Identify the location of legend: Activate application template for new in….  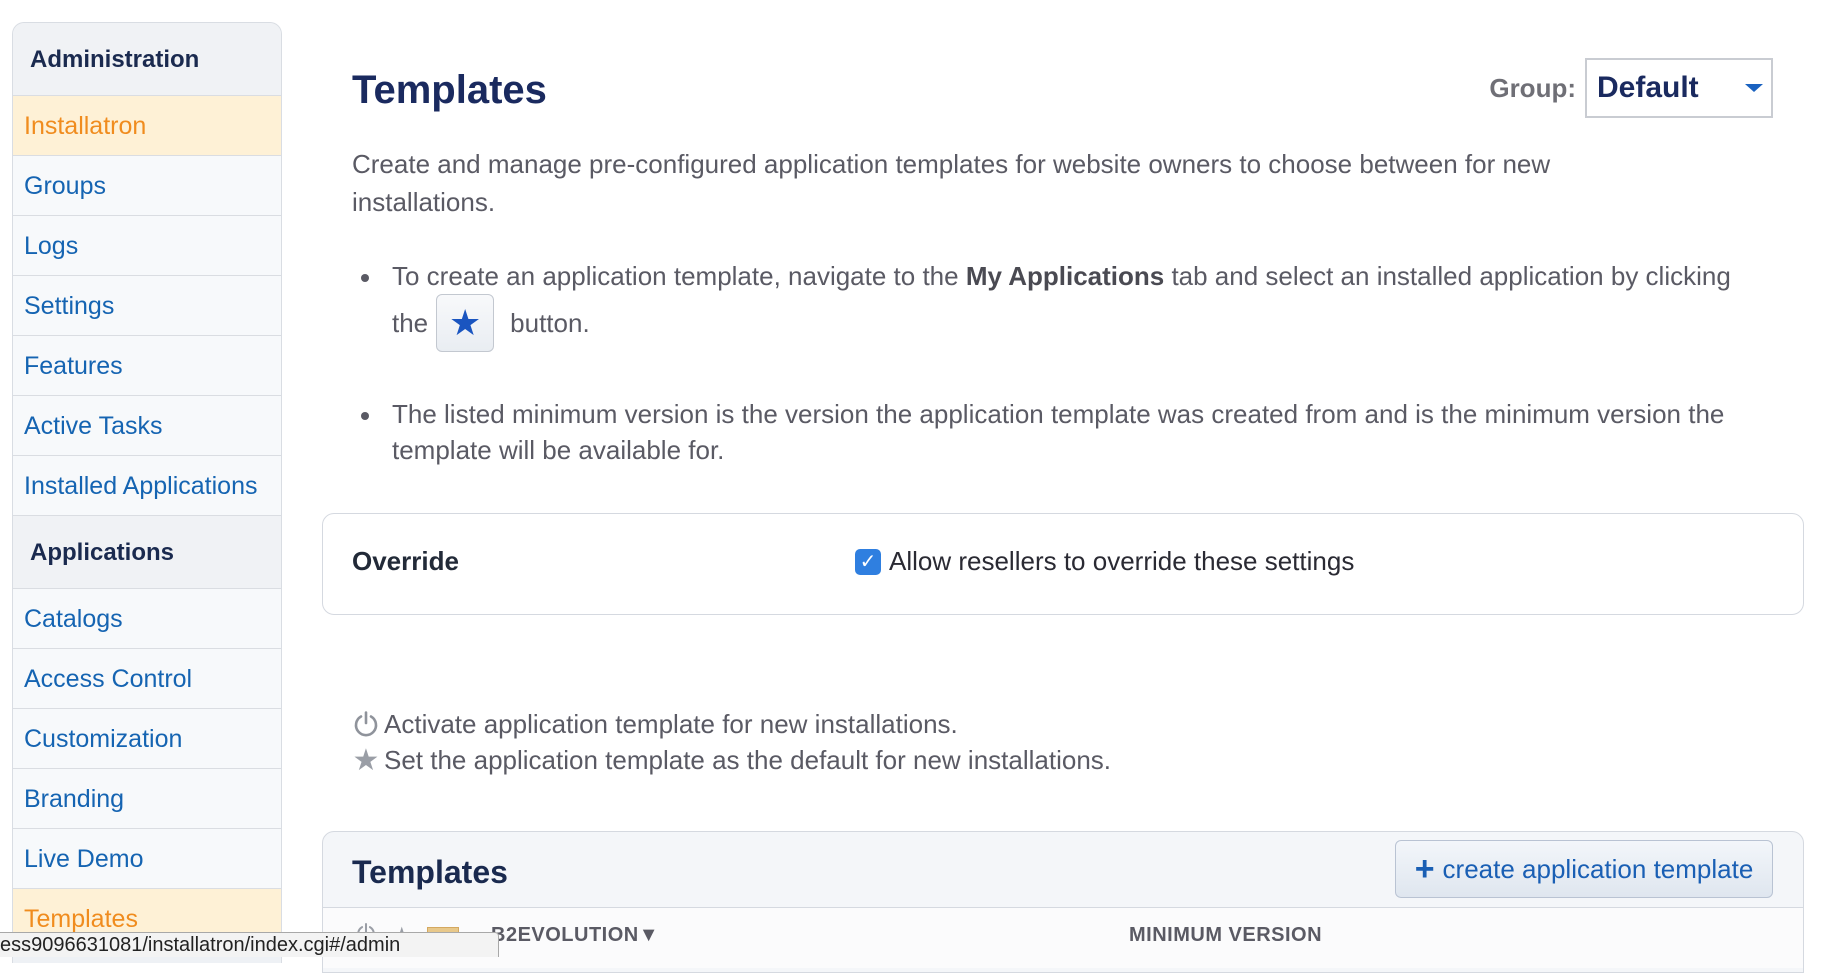
(730, 742).